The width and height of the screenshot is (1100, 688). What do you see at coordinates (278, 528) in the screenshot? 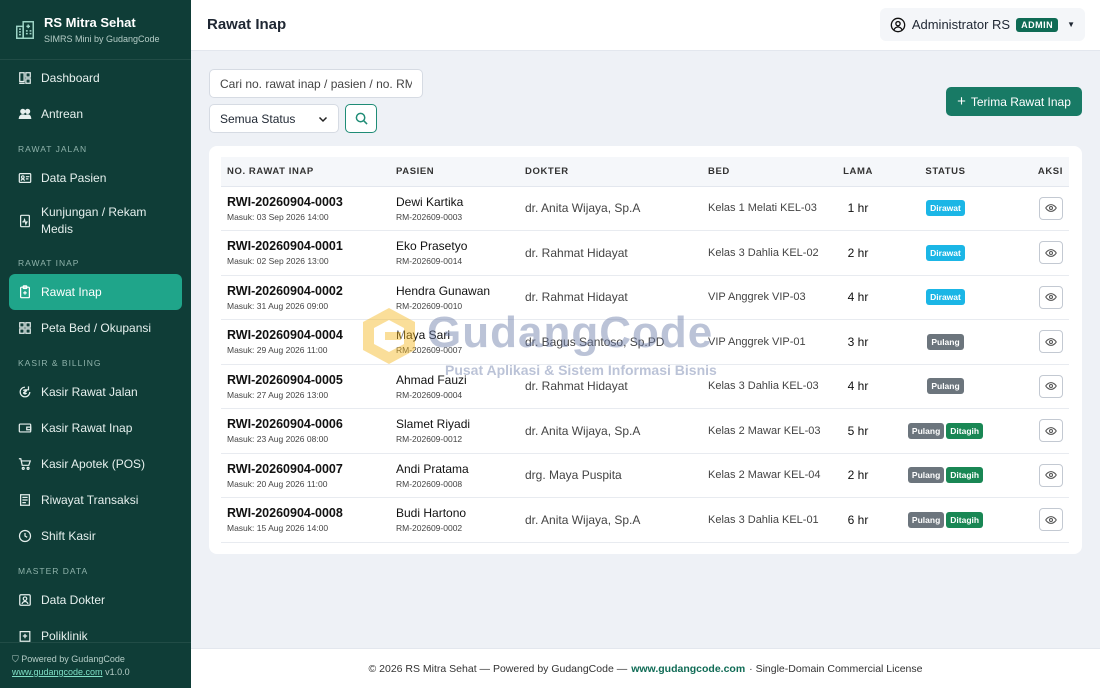
I see `admission-date: Masuk: 15 Aug 2026 14:00` at bounding box center [278, 528].